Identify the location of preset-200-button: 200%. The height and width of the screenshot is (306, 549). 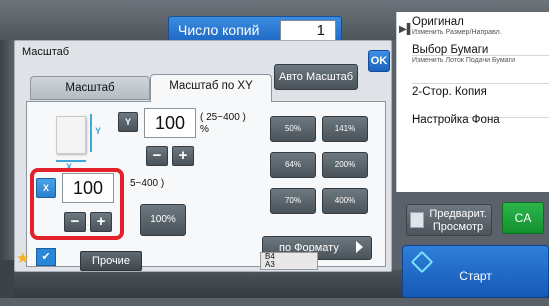
(345, 165).